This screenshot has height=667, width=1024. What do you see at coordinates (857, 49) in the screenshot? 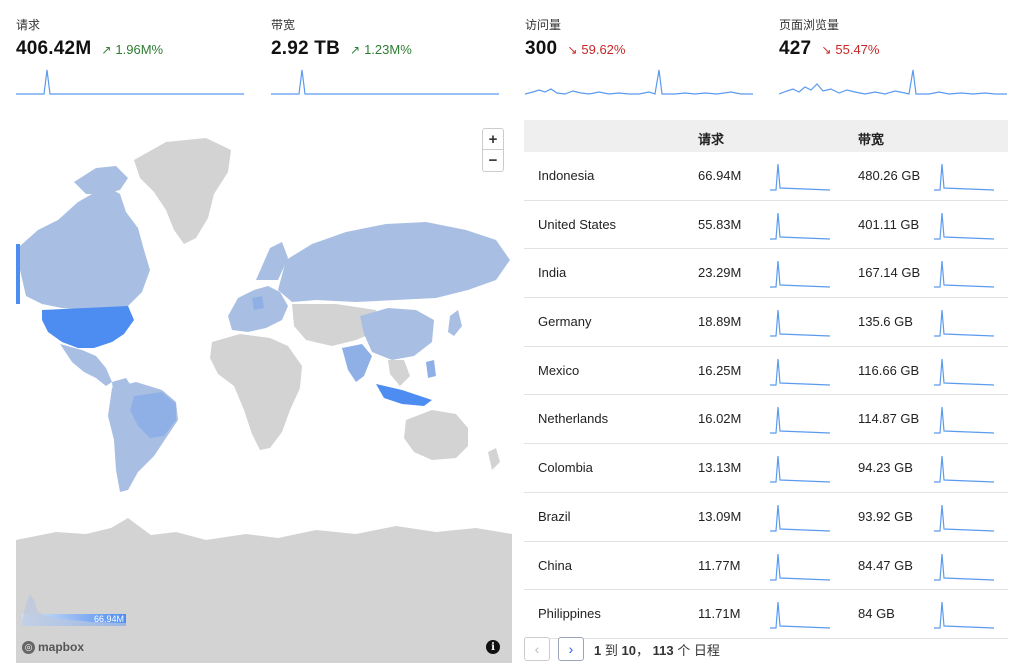
I see `stat-delta-value: 55.47%` at bounding box center [857, 49].